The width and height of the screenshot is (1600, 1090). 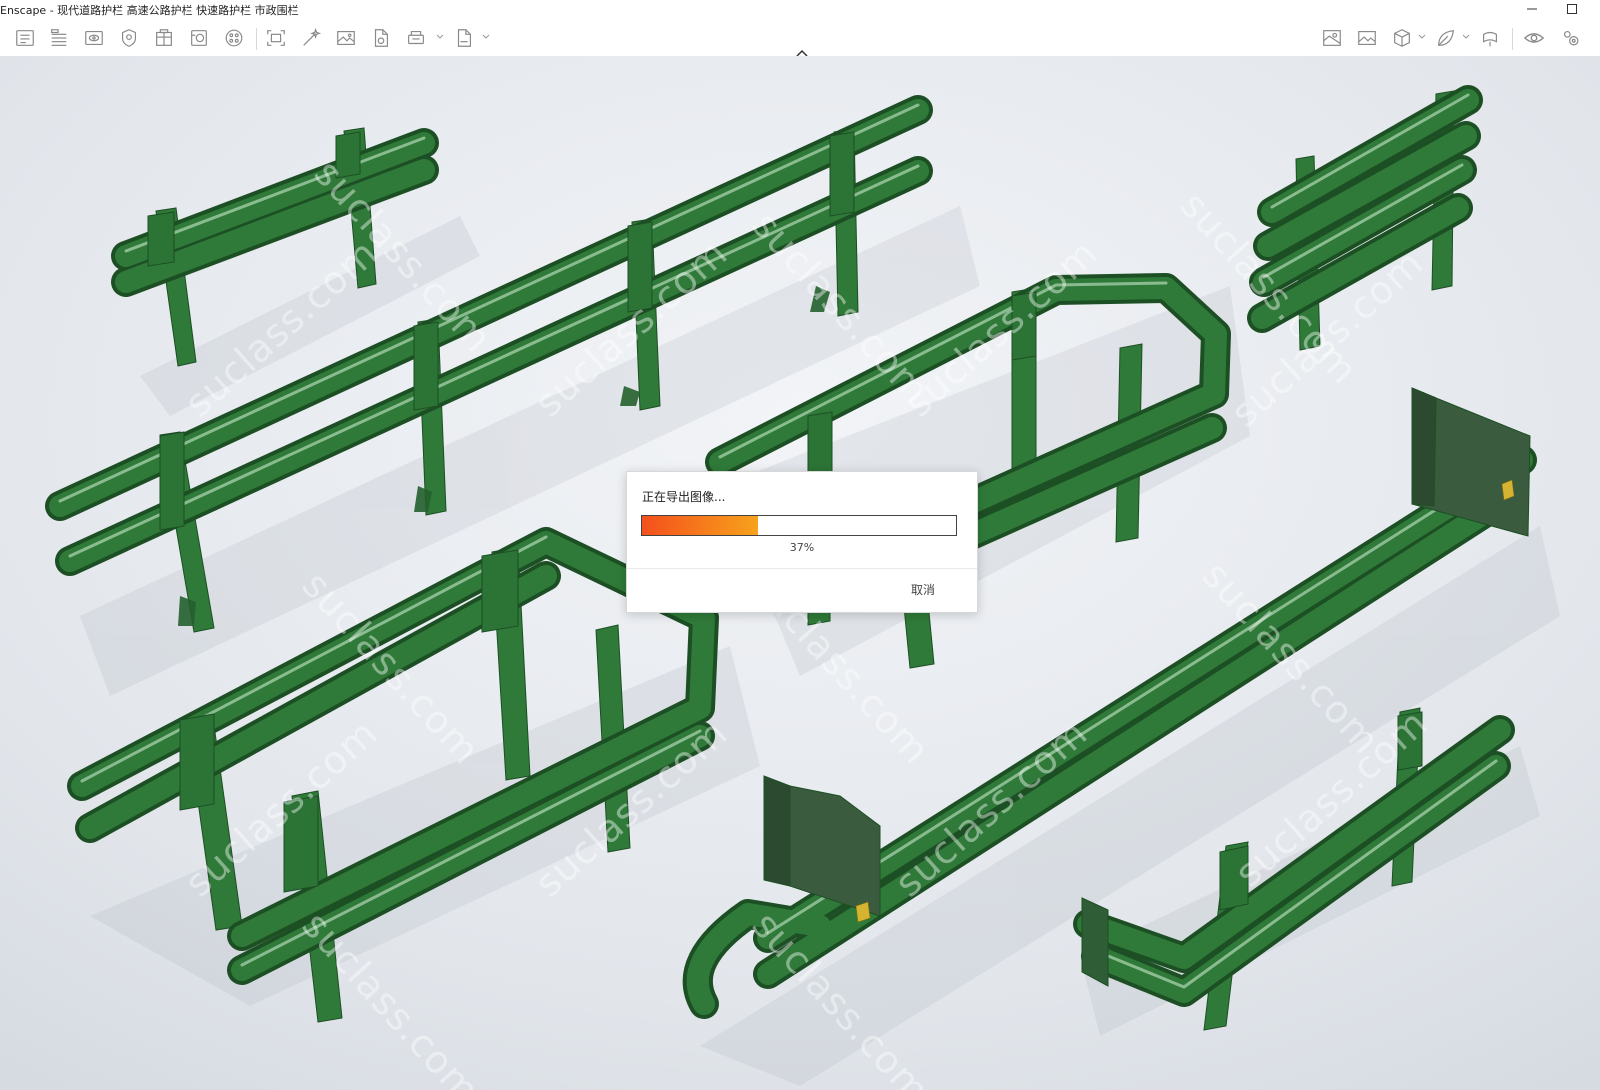 What do you see at coordinates (199, 38) in the screenshot?
I see `material-icon` at bounding box center [199, 38].